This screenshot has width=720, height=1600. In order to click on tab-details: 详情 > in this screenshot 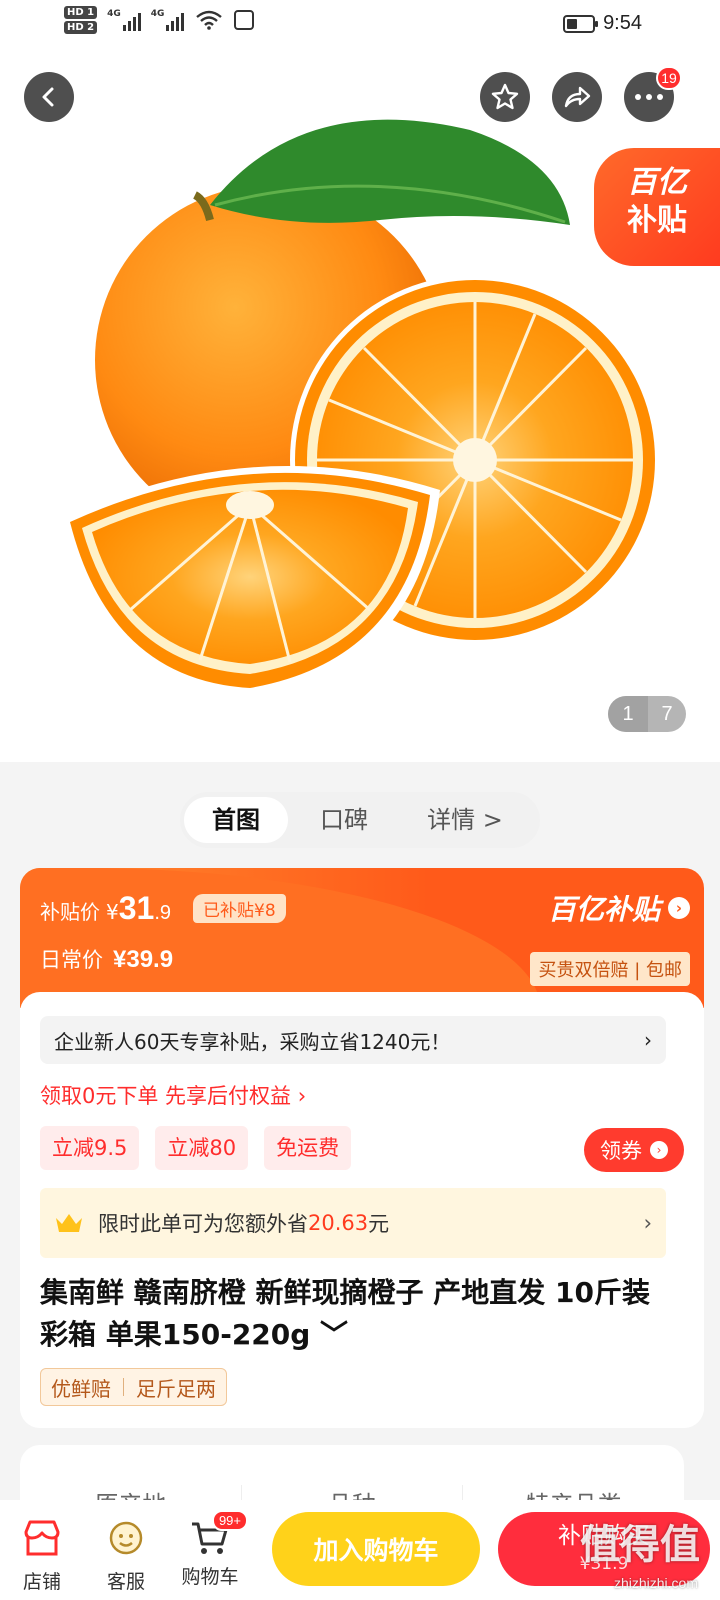, I will do `click(465, 820)`.